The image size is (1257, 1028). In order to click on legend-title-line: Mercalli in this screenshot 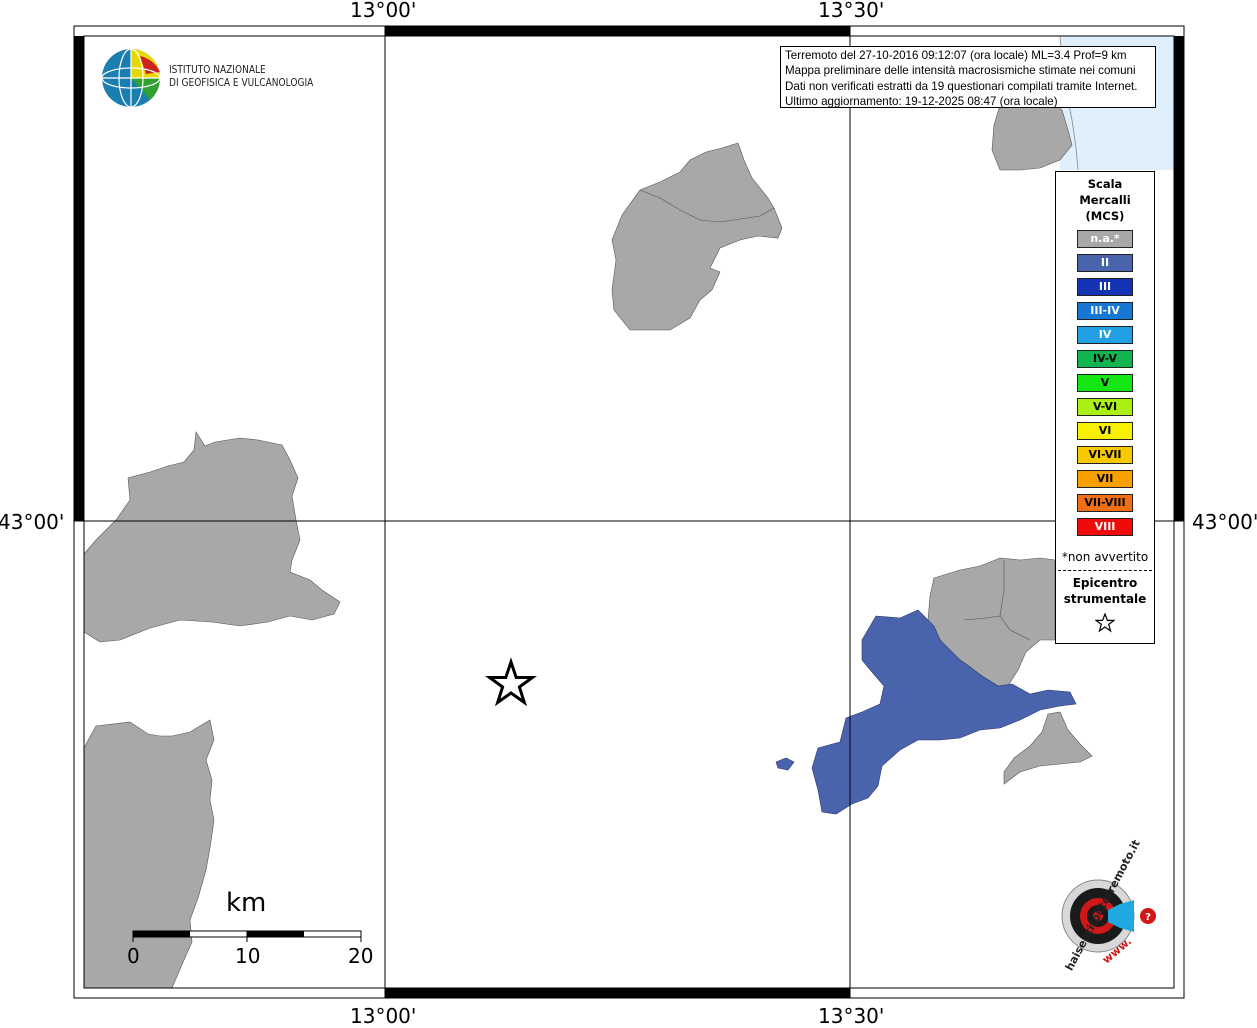, I will do `click(1105, 200)`.